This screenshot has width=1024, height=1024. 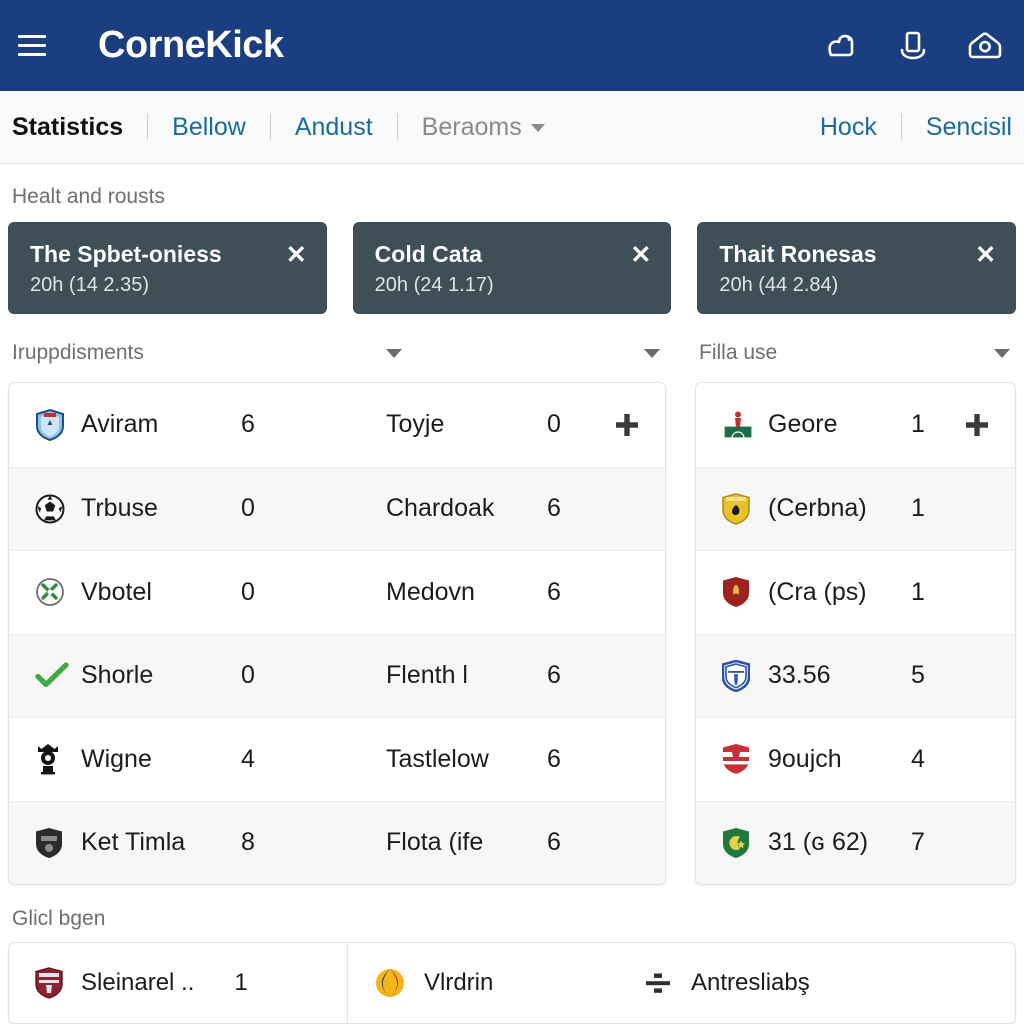 What do you see at coordinates (855, 592) in the screenshot?
I see `table-row: (Cra (ps) 1` at bounding box center [855, 592].